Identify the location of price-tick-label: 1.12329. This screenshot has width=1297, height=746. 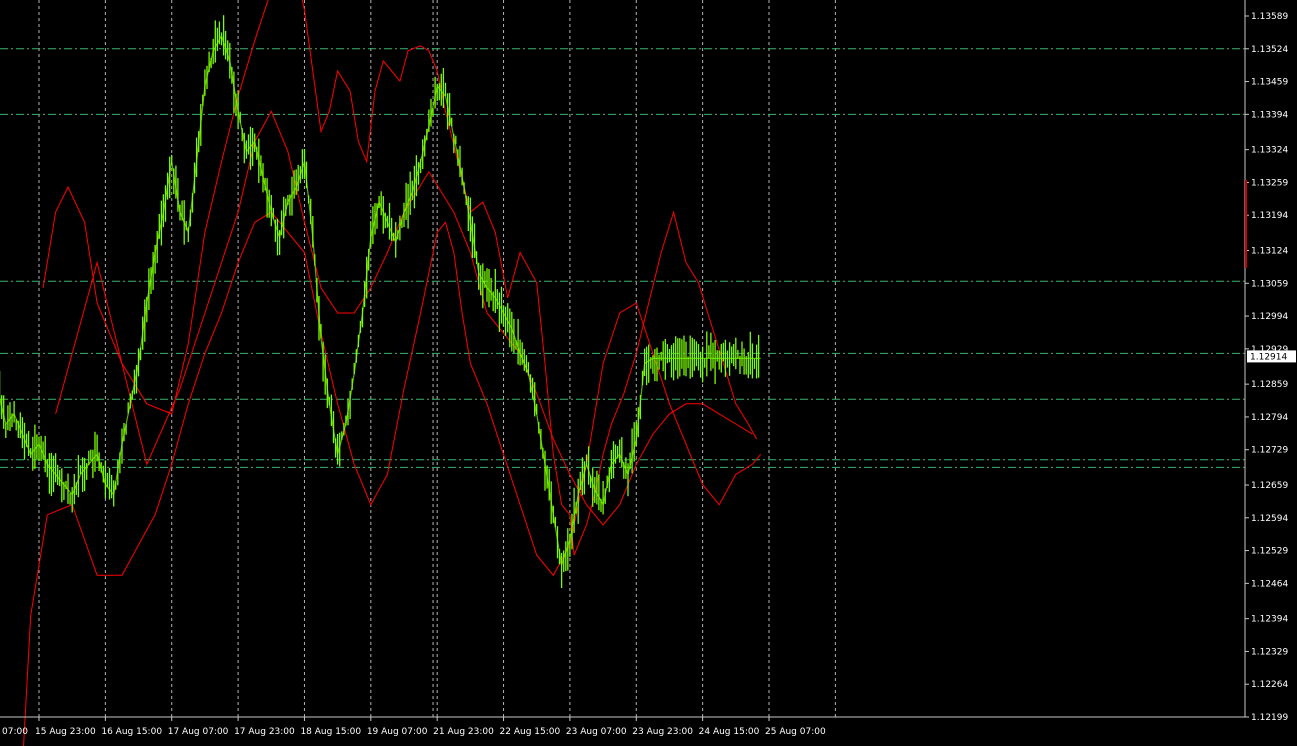
(1269, 652).